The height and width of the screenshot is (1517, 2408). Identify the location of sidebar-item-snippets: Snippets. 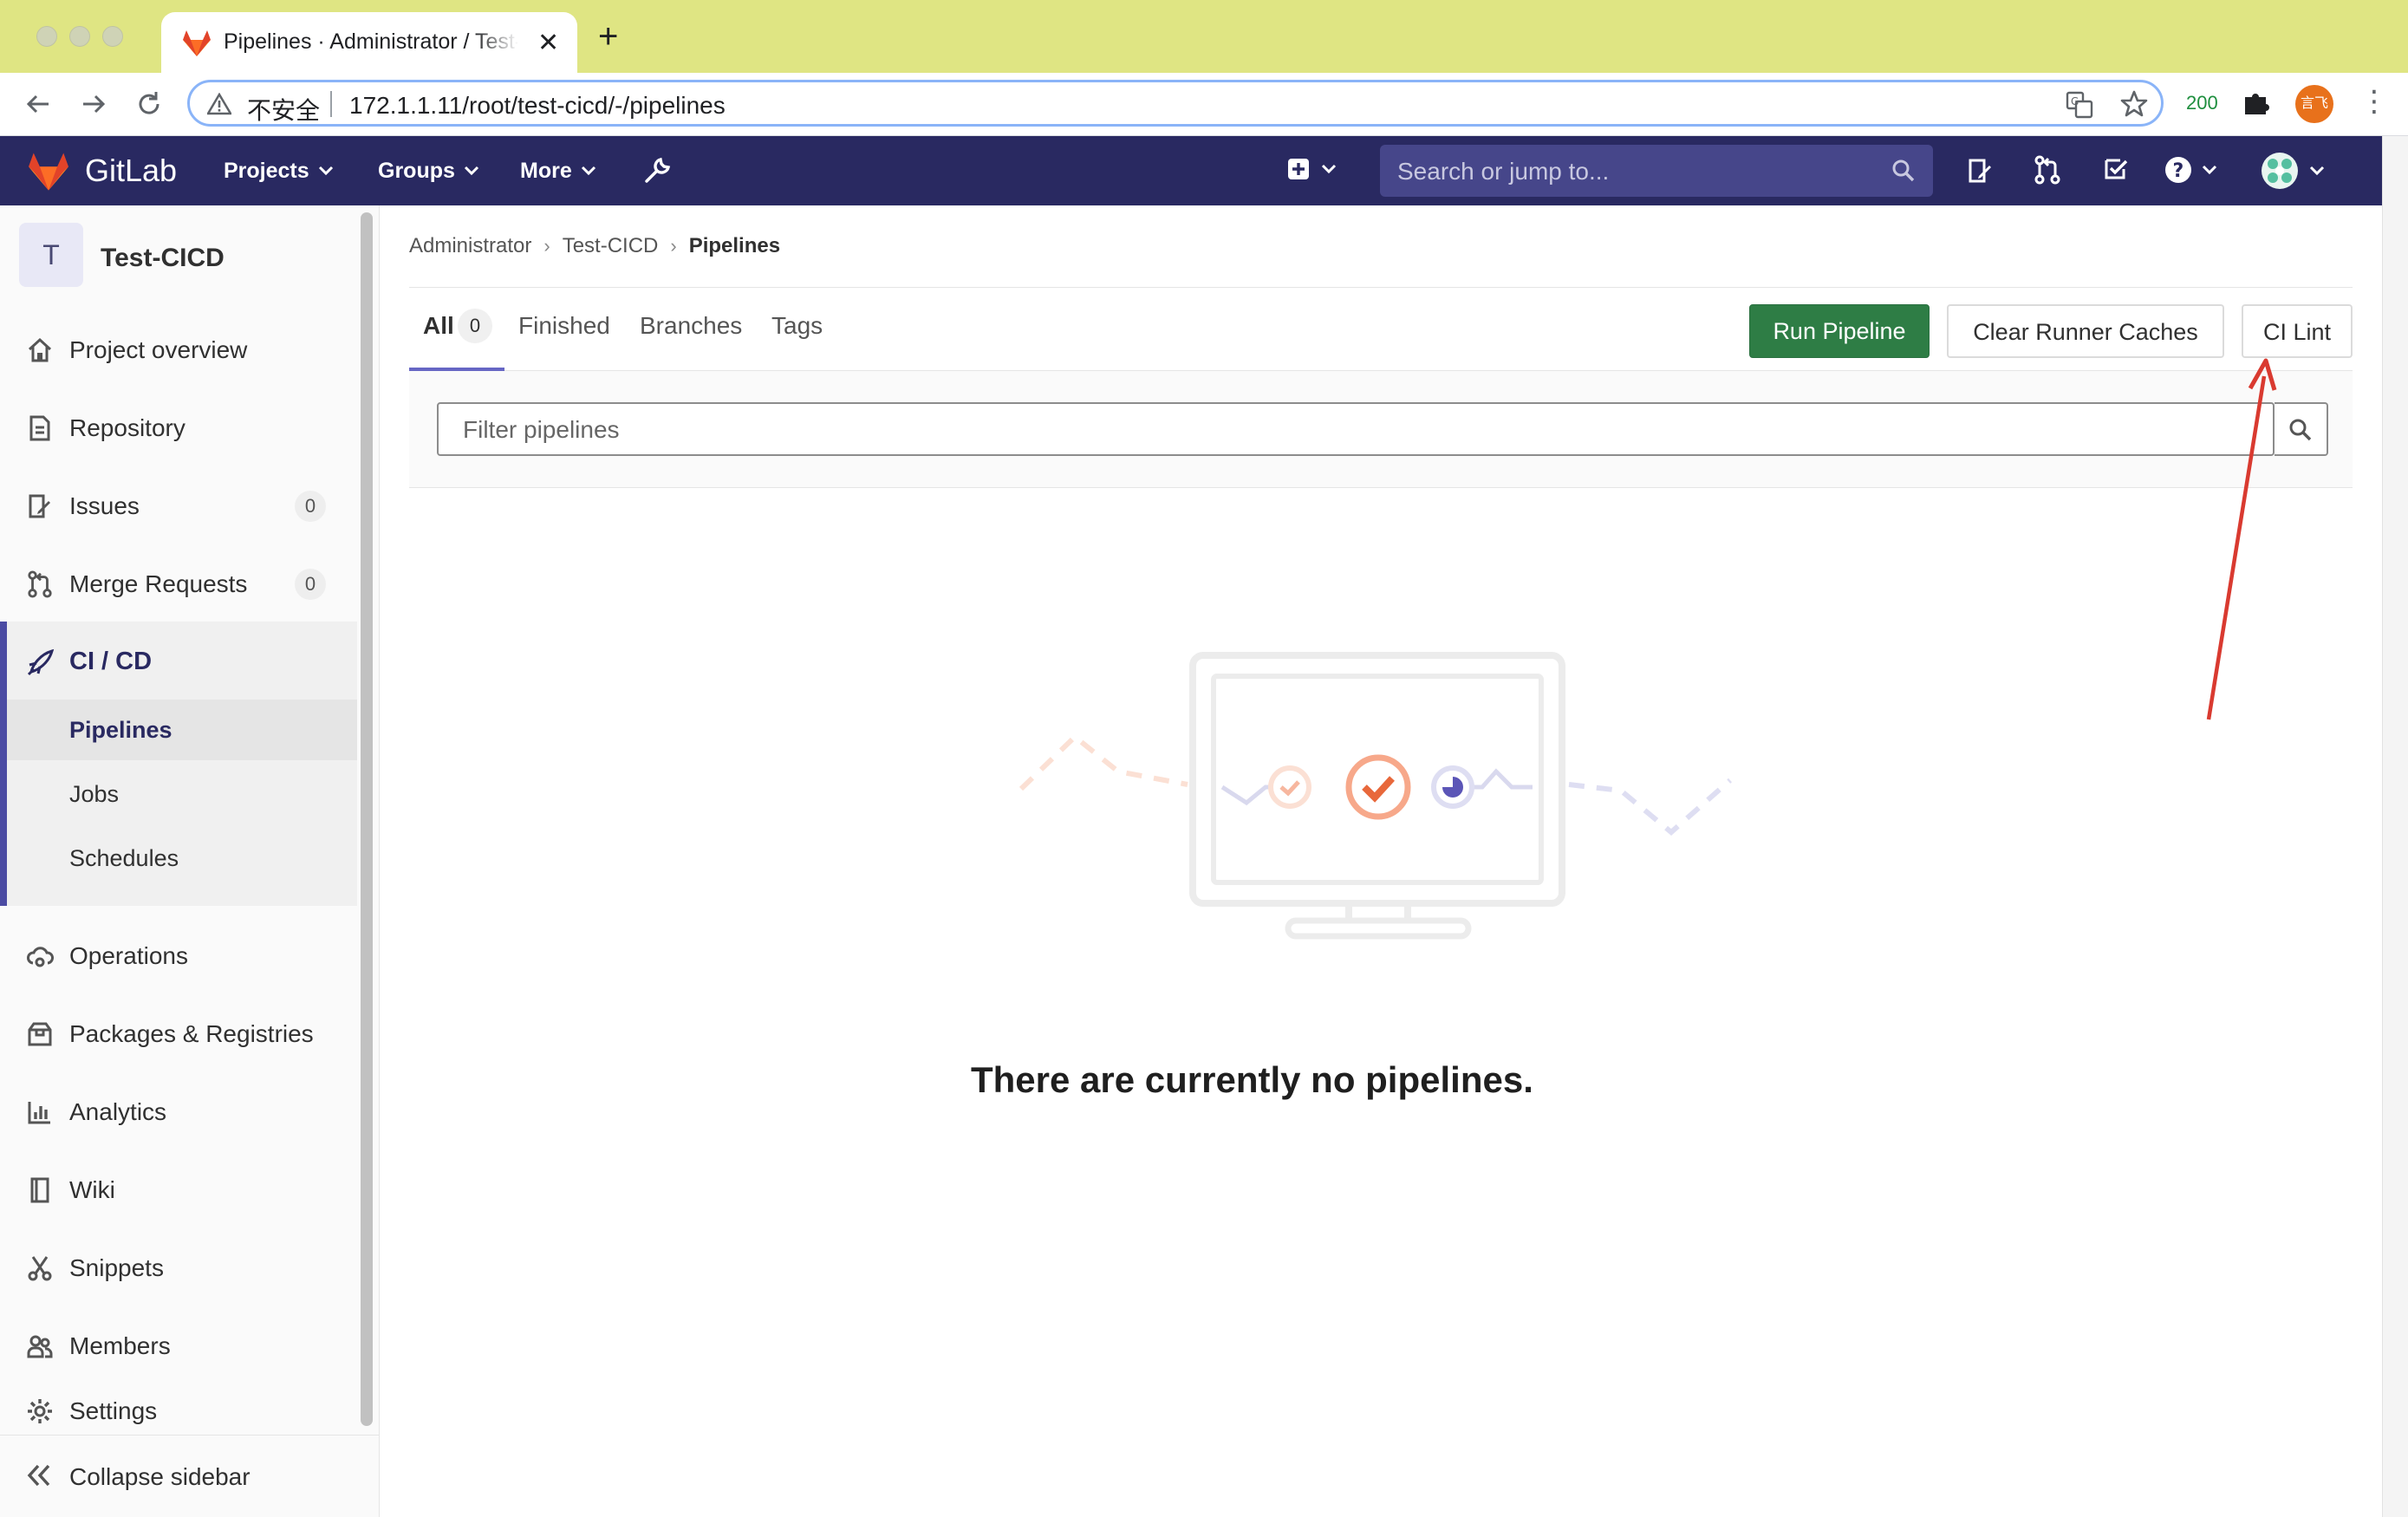
(178, 1268).